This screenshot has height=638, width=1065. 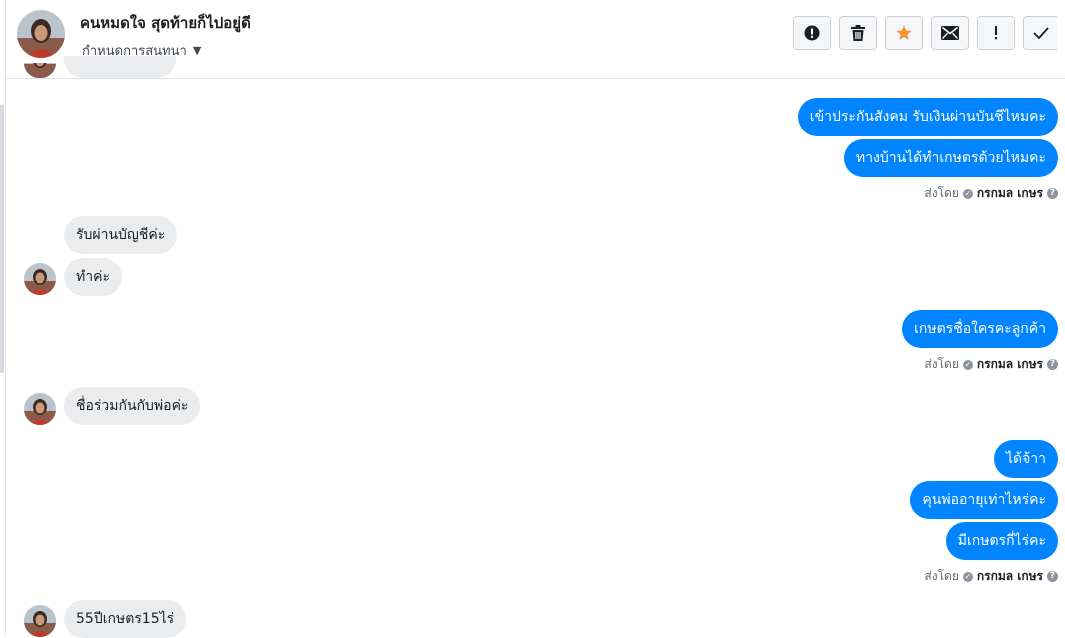 What do you see at coordinates (41, 34) in the screenshot?
I see `contact-avatar` at bounding box center [41, 34].